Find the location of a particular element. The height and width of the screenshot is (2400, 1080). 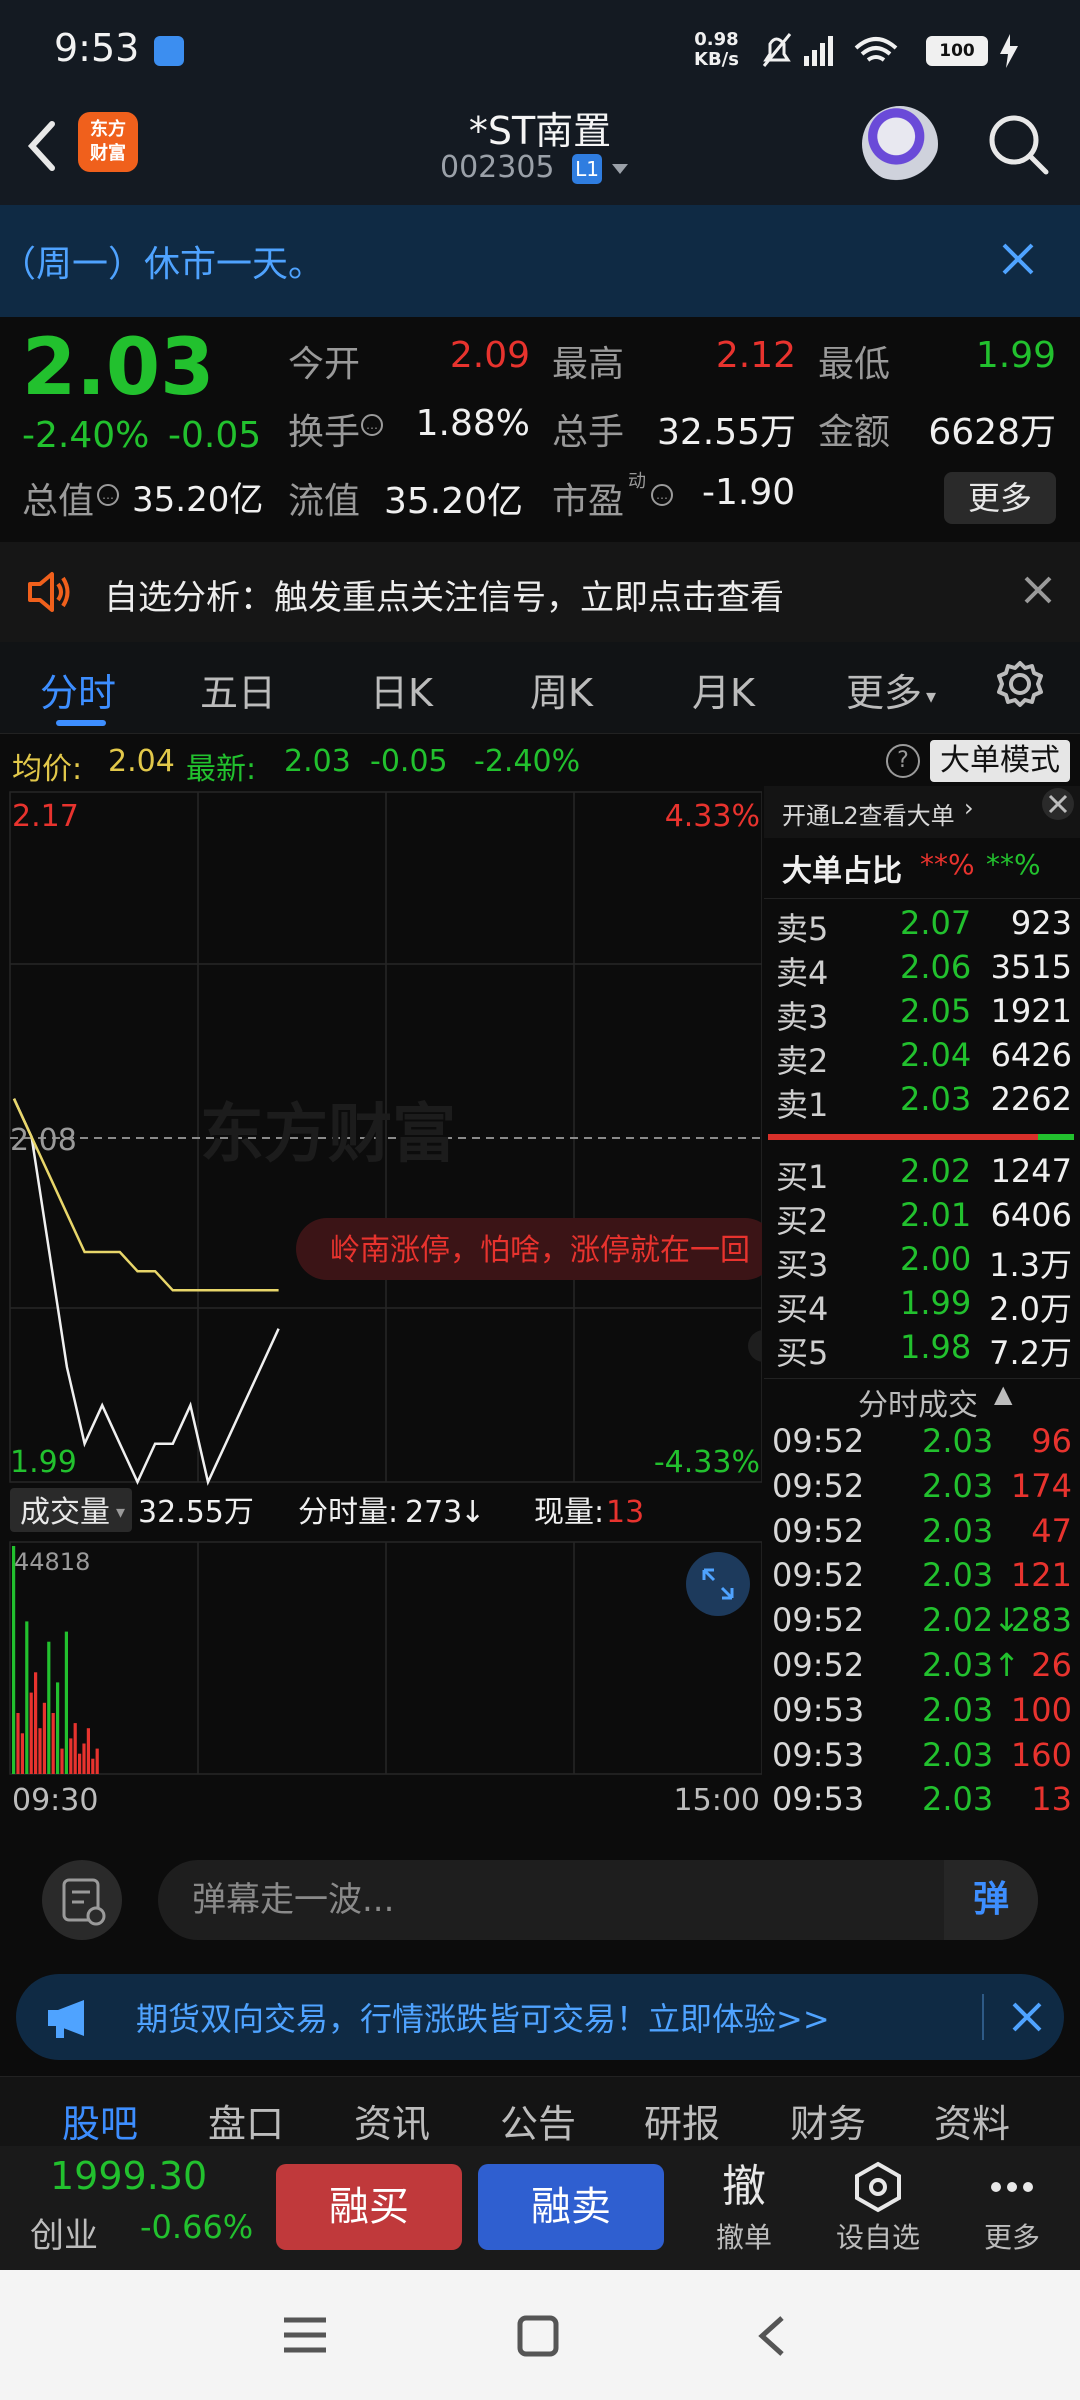

index-value: 1999.30 is located at coordinates (128, 2176).